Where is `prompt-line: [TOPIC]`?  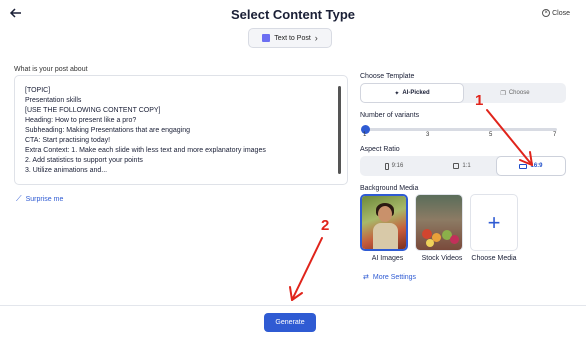
prompt-line: [TOPIC] is located at coordinates (38, 90).